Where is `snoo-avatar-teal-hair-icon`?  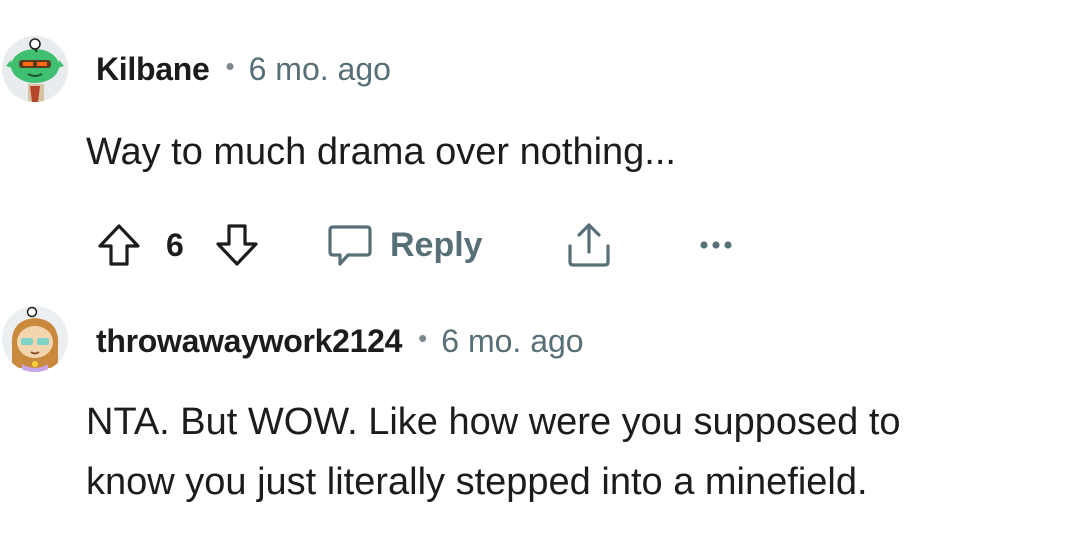 snoo-avatar-teal-hair-icon is located at coordinates (35, 339).